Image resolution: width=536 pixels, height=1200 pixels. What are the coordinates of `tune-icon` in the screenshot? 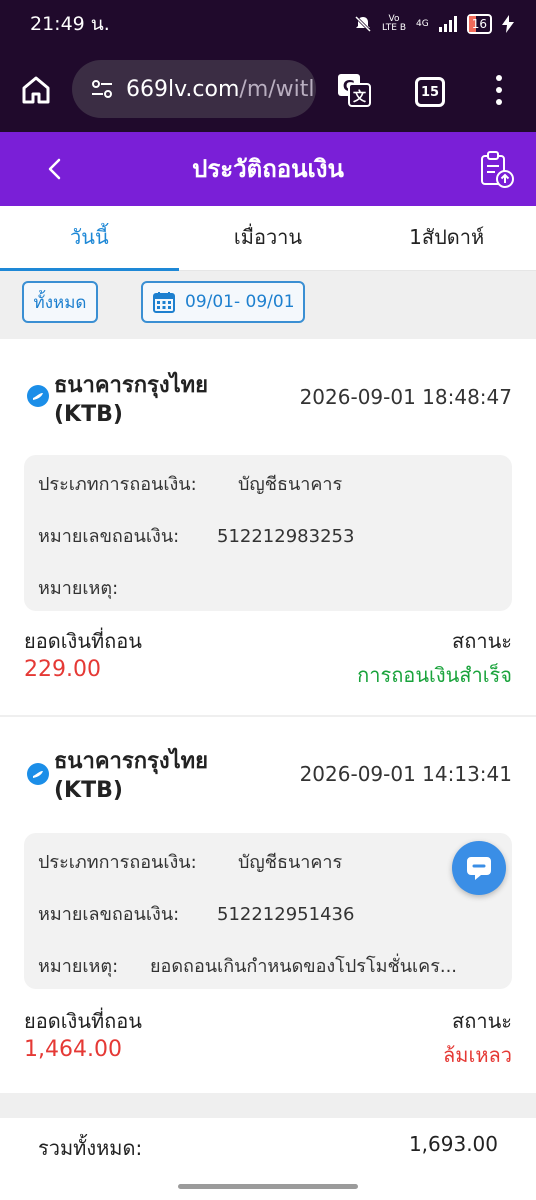 It's located at (102, 89).